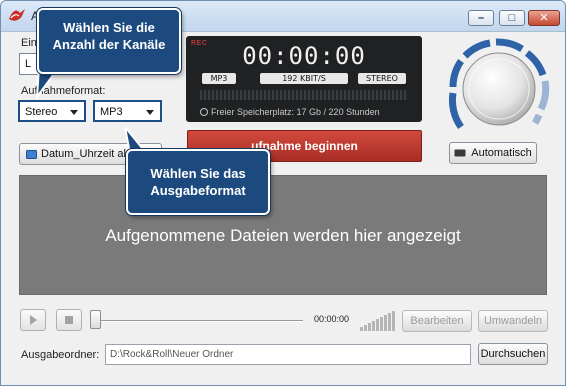 This screenshot has height=386, width=566. What do you see at coordinates (127, 111) in the screenshot?
I see `output-format-select: MP3` at bounding box center [127, 111].